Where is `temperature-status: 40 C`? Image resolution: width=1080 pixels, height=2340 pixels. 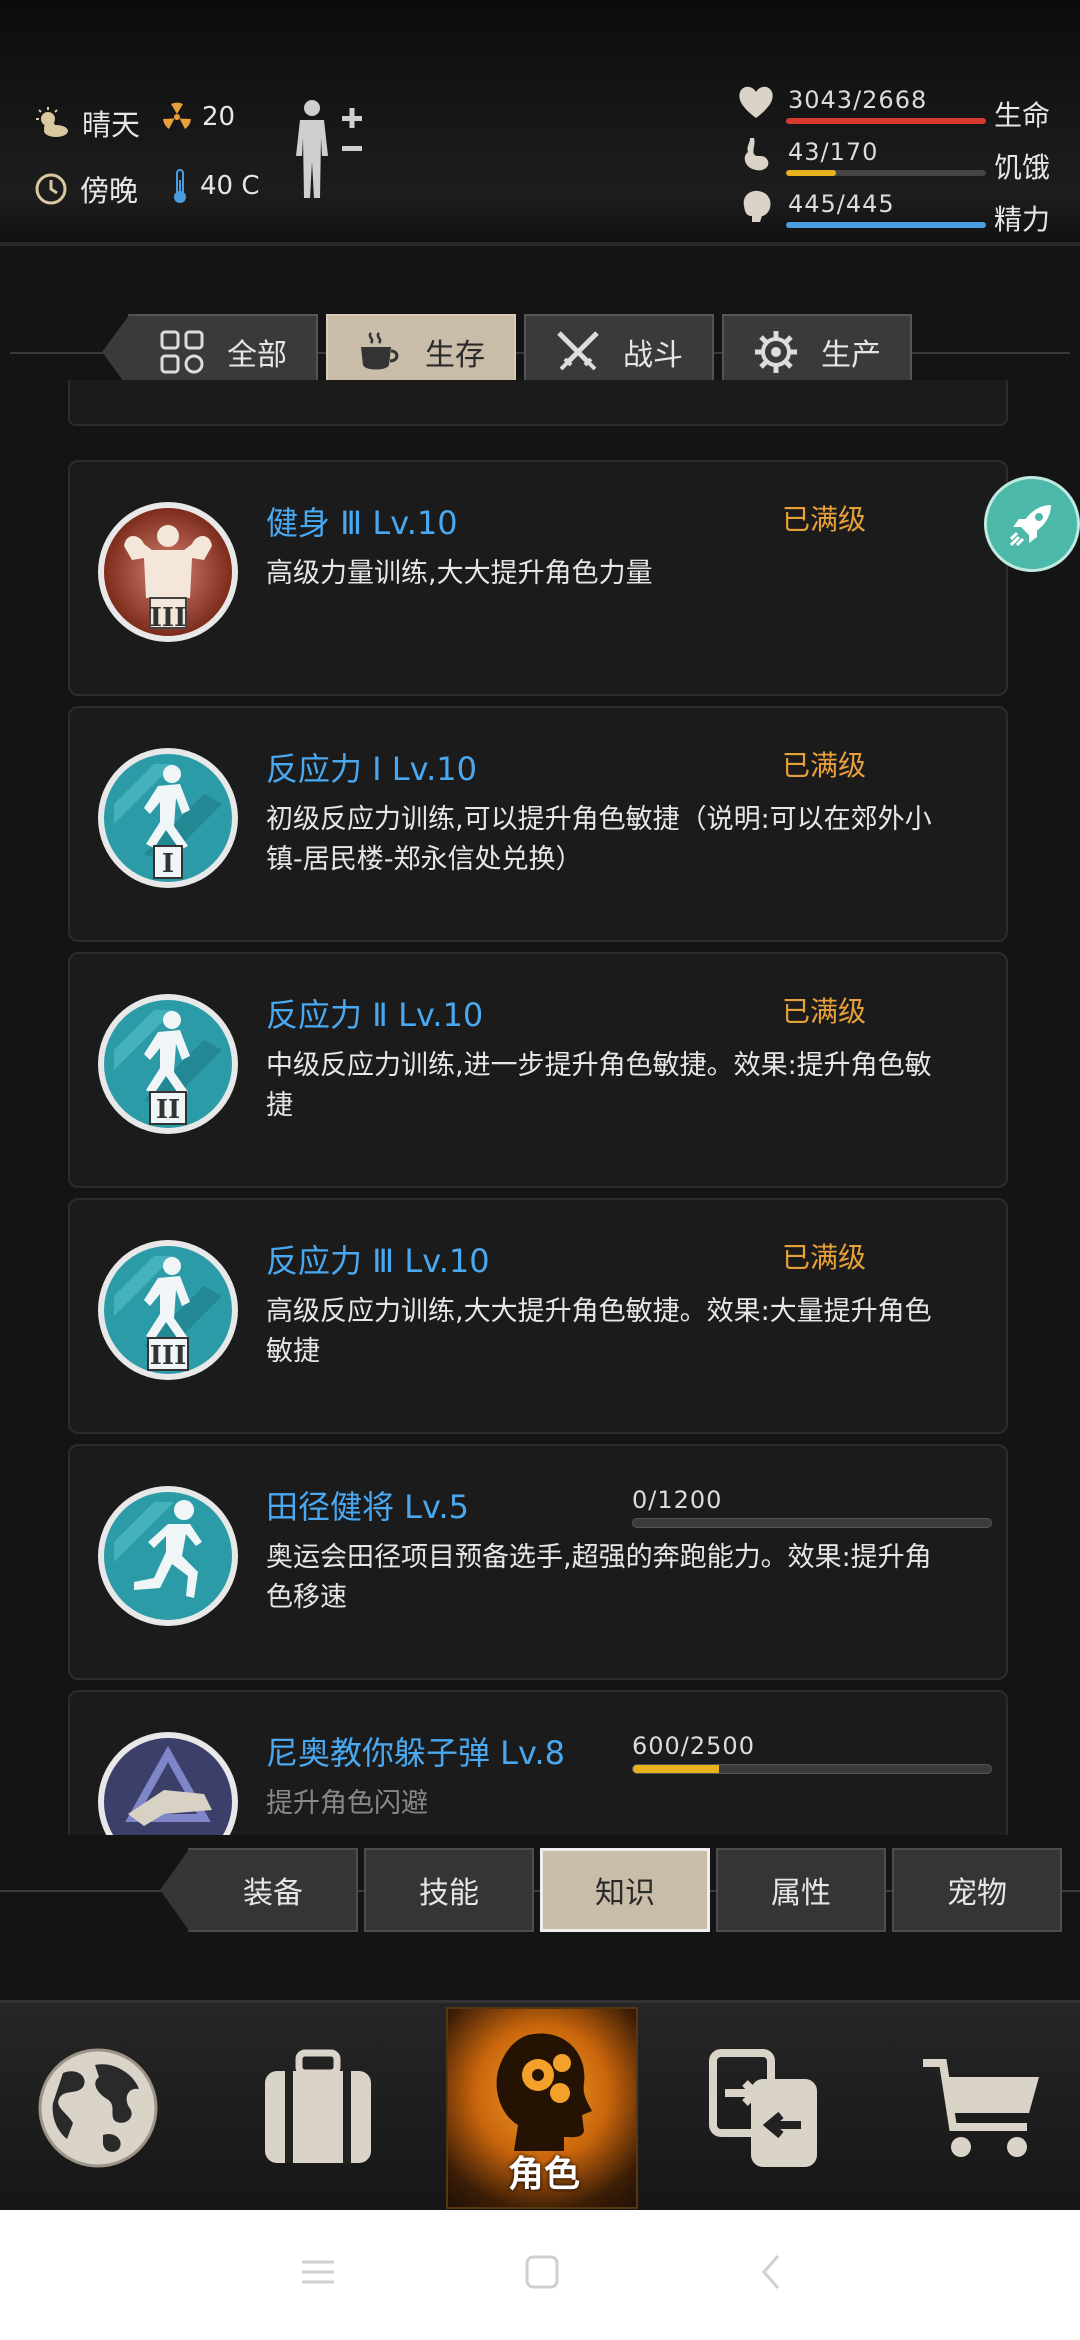 temperature-status: 40 C is located at coordinates (215, 186).